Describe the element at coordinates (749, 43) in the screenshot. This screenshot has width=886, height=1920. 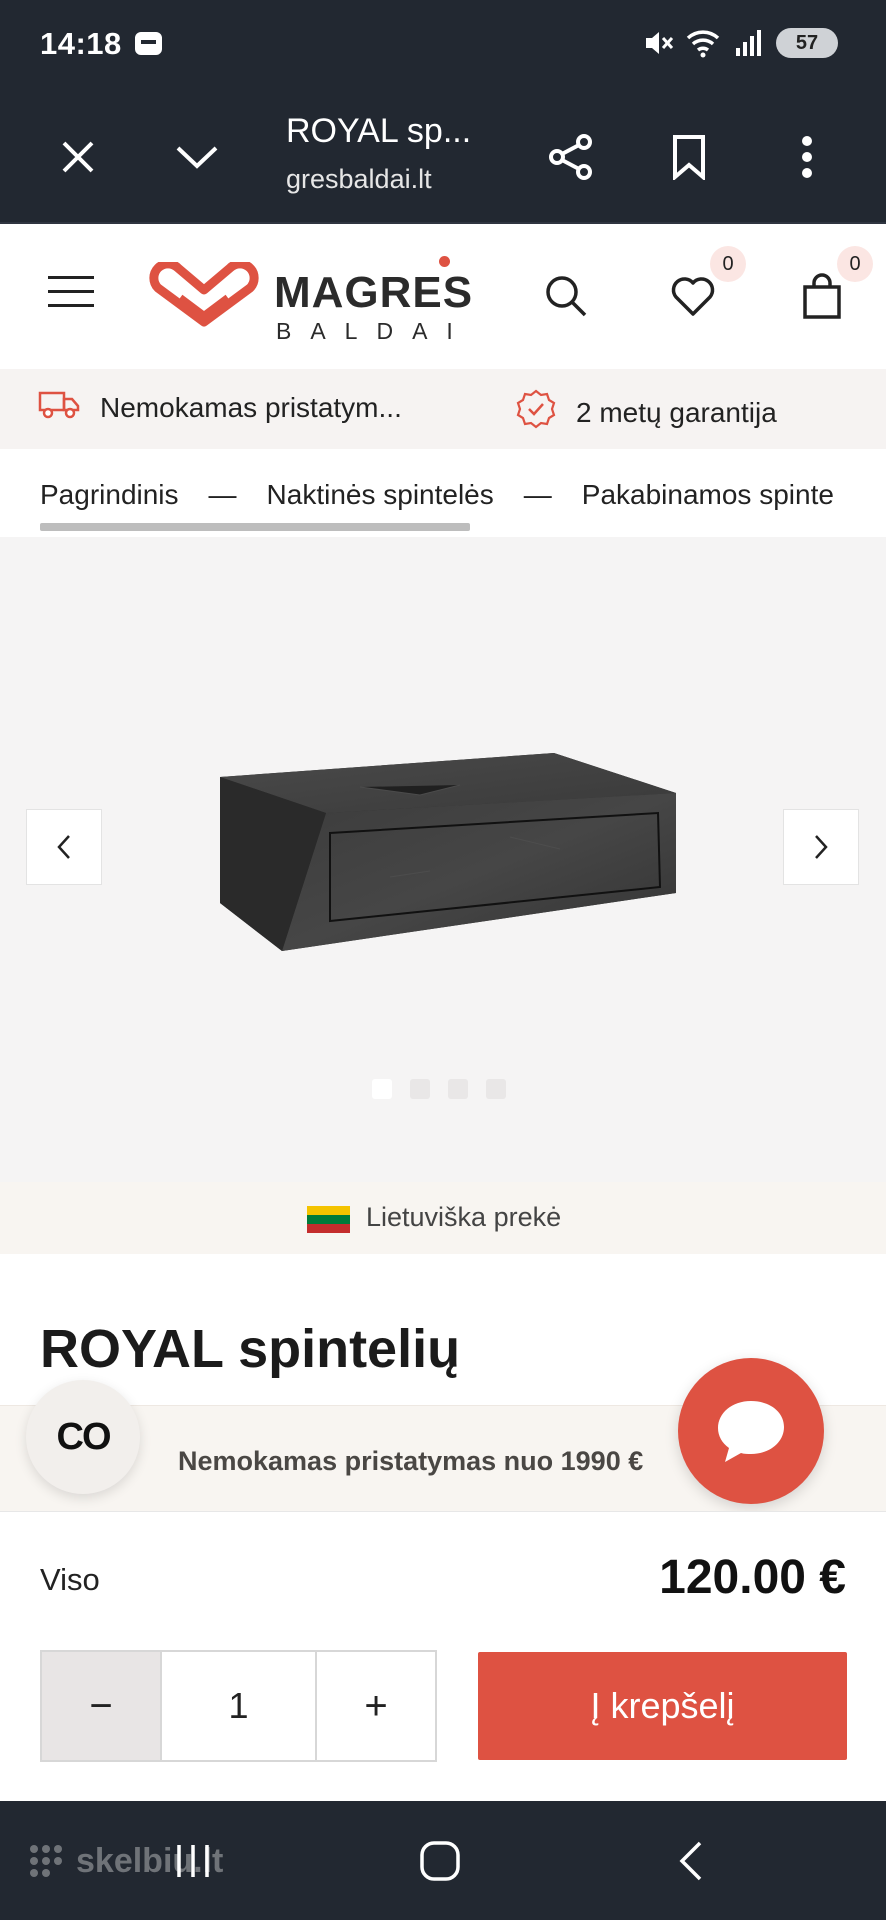
I see `signal-icon` at that location.